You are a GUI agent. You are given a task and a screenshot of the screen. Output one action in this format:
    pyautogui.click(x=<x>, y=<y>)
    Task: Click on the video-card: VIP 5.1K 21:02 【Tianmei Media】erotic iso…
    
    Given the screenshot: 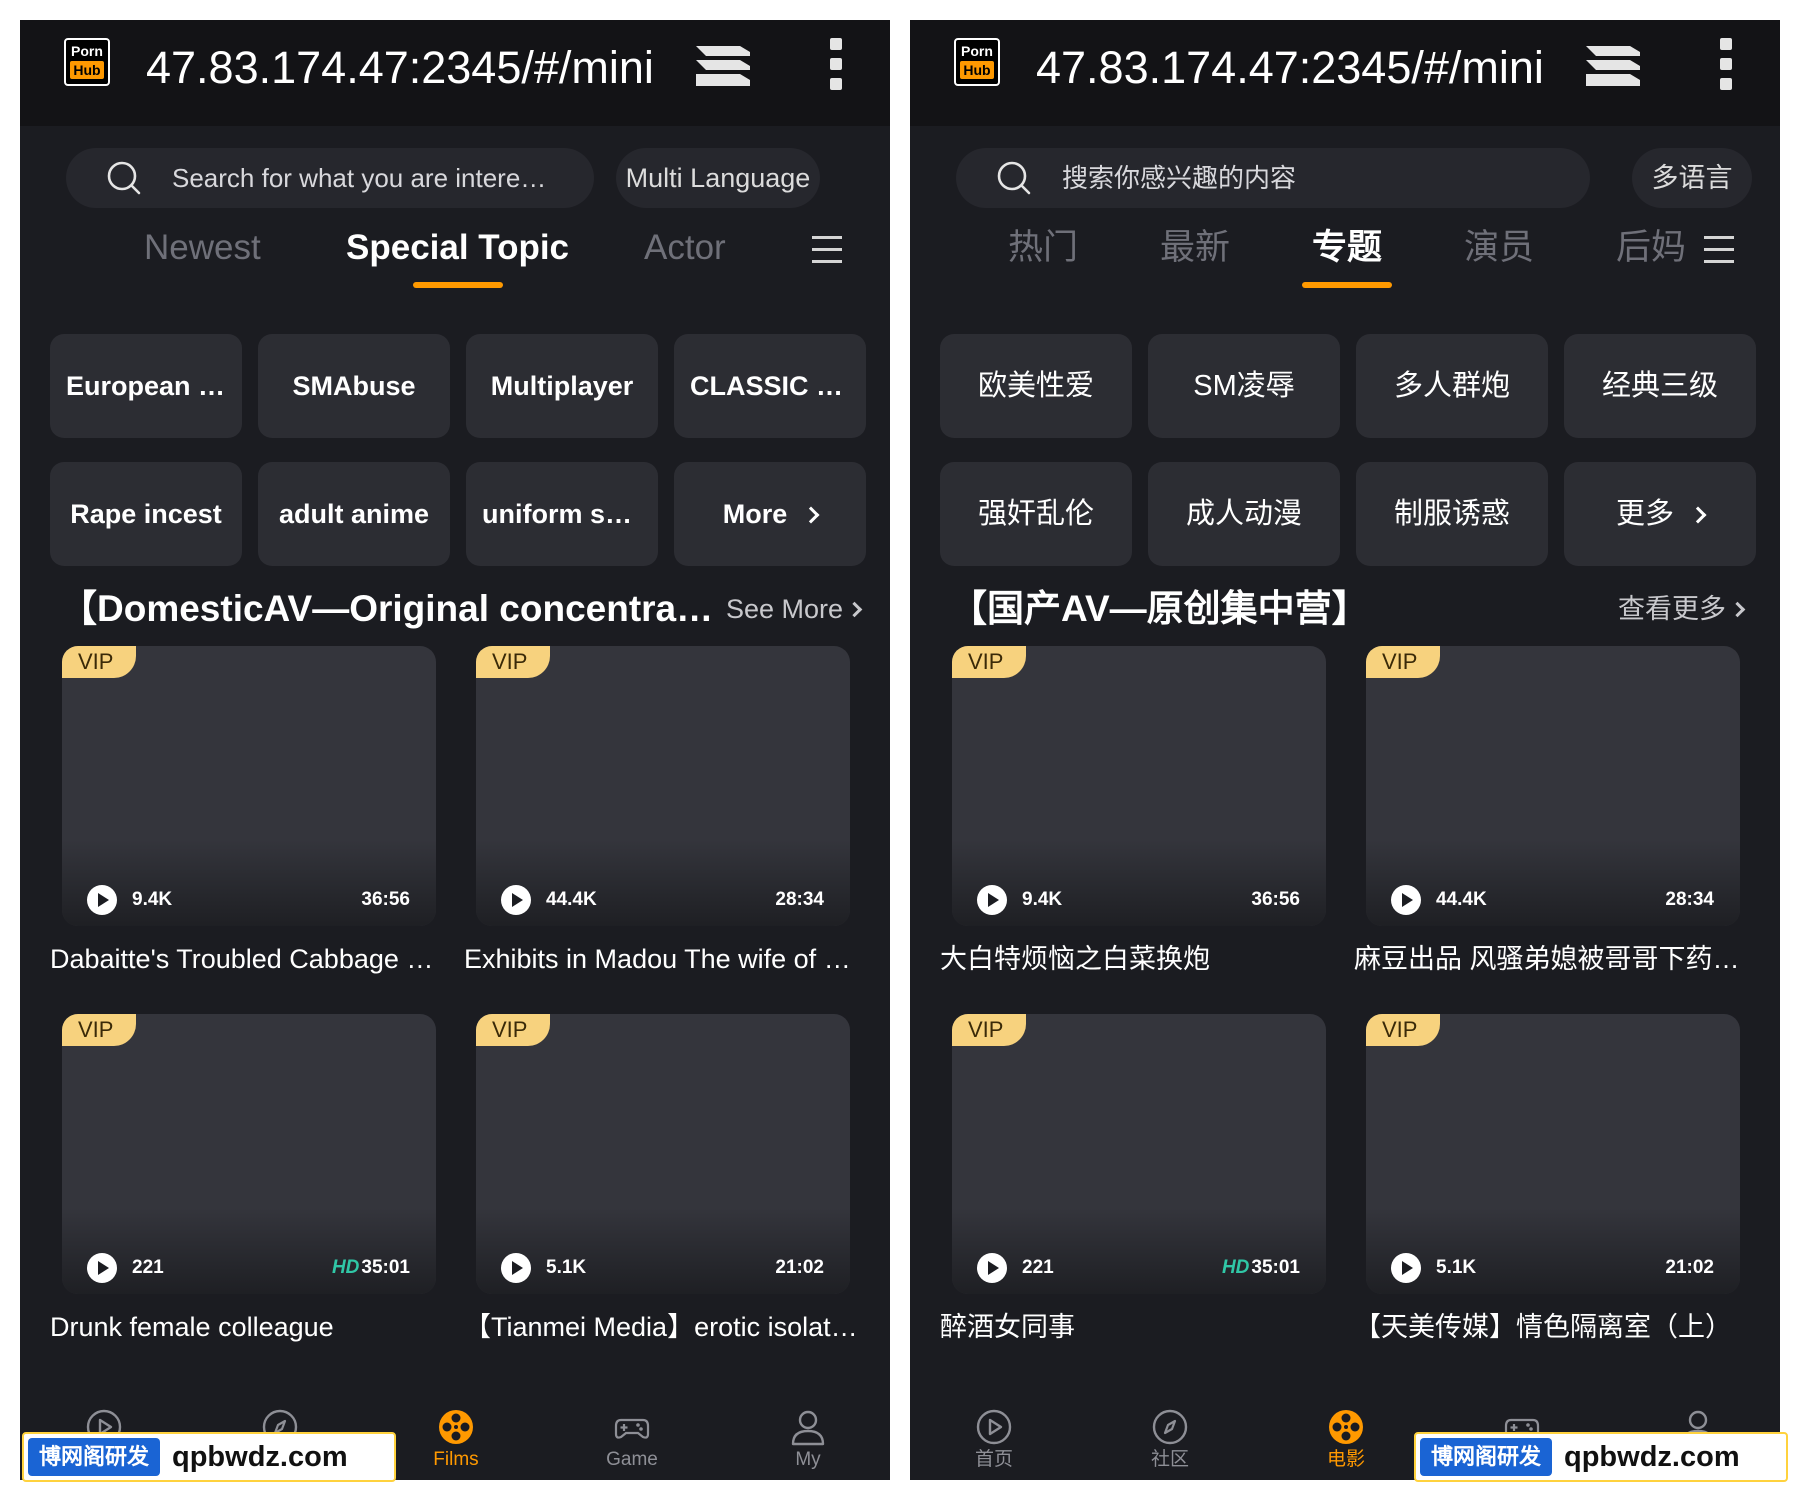 What is the action you would take?
    pyautogui.click(x=661, y=1180)
    